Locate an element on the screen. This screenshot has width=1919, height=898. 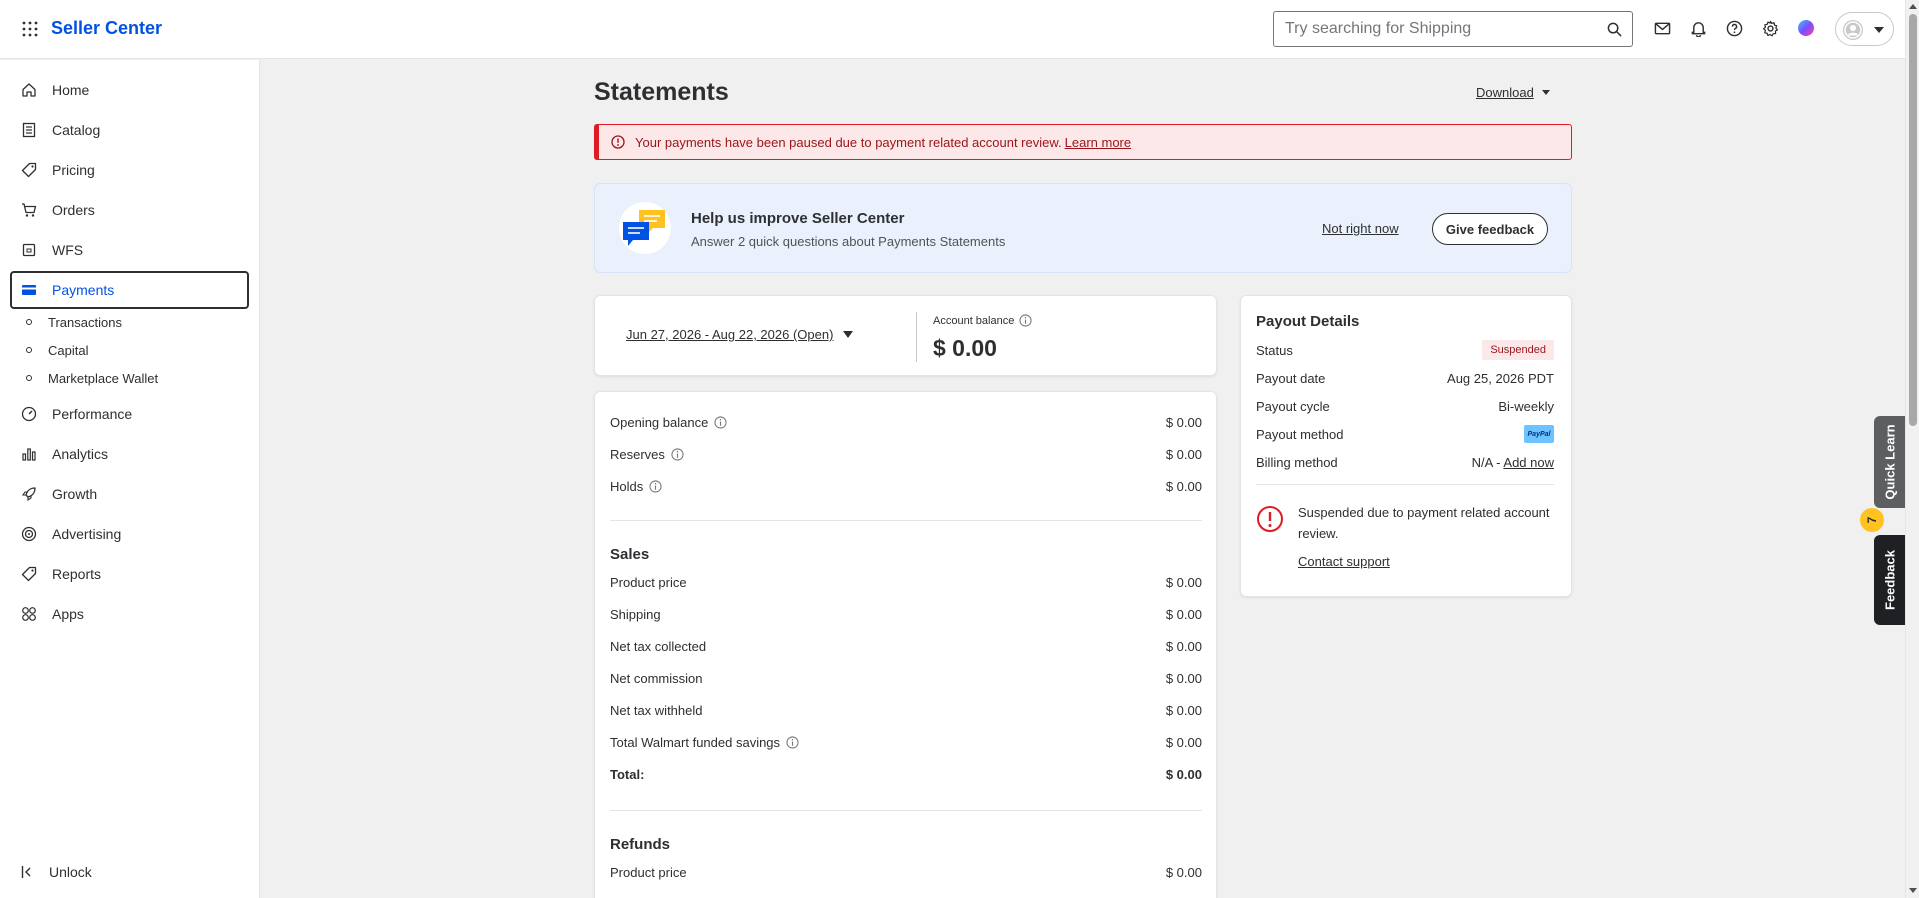
row-label: Net tax collected is located at coordinates (658, 646).